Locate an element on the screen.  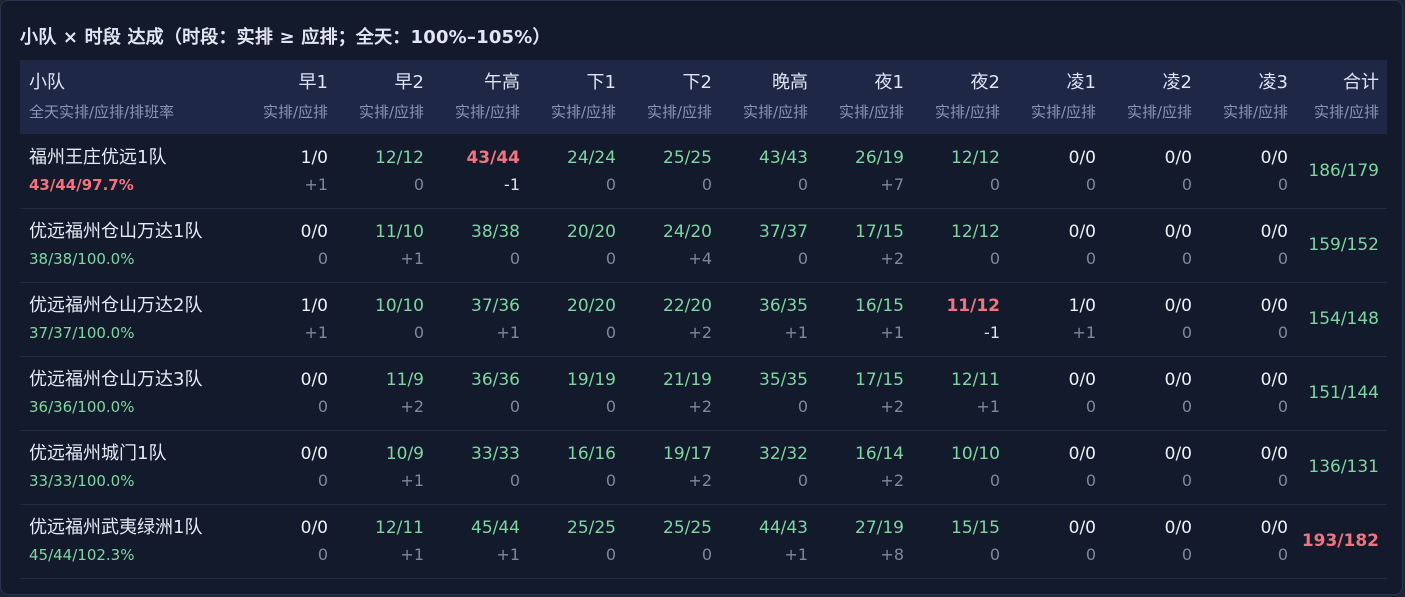
slot-cell: 36/35 +1 is located at coordinates (768, 319).